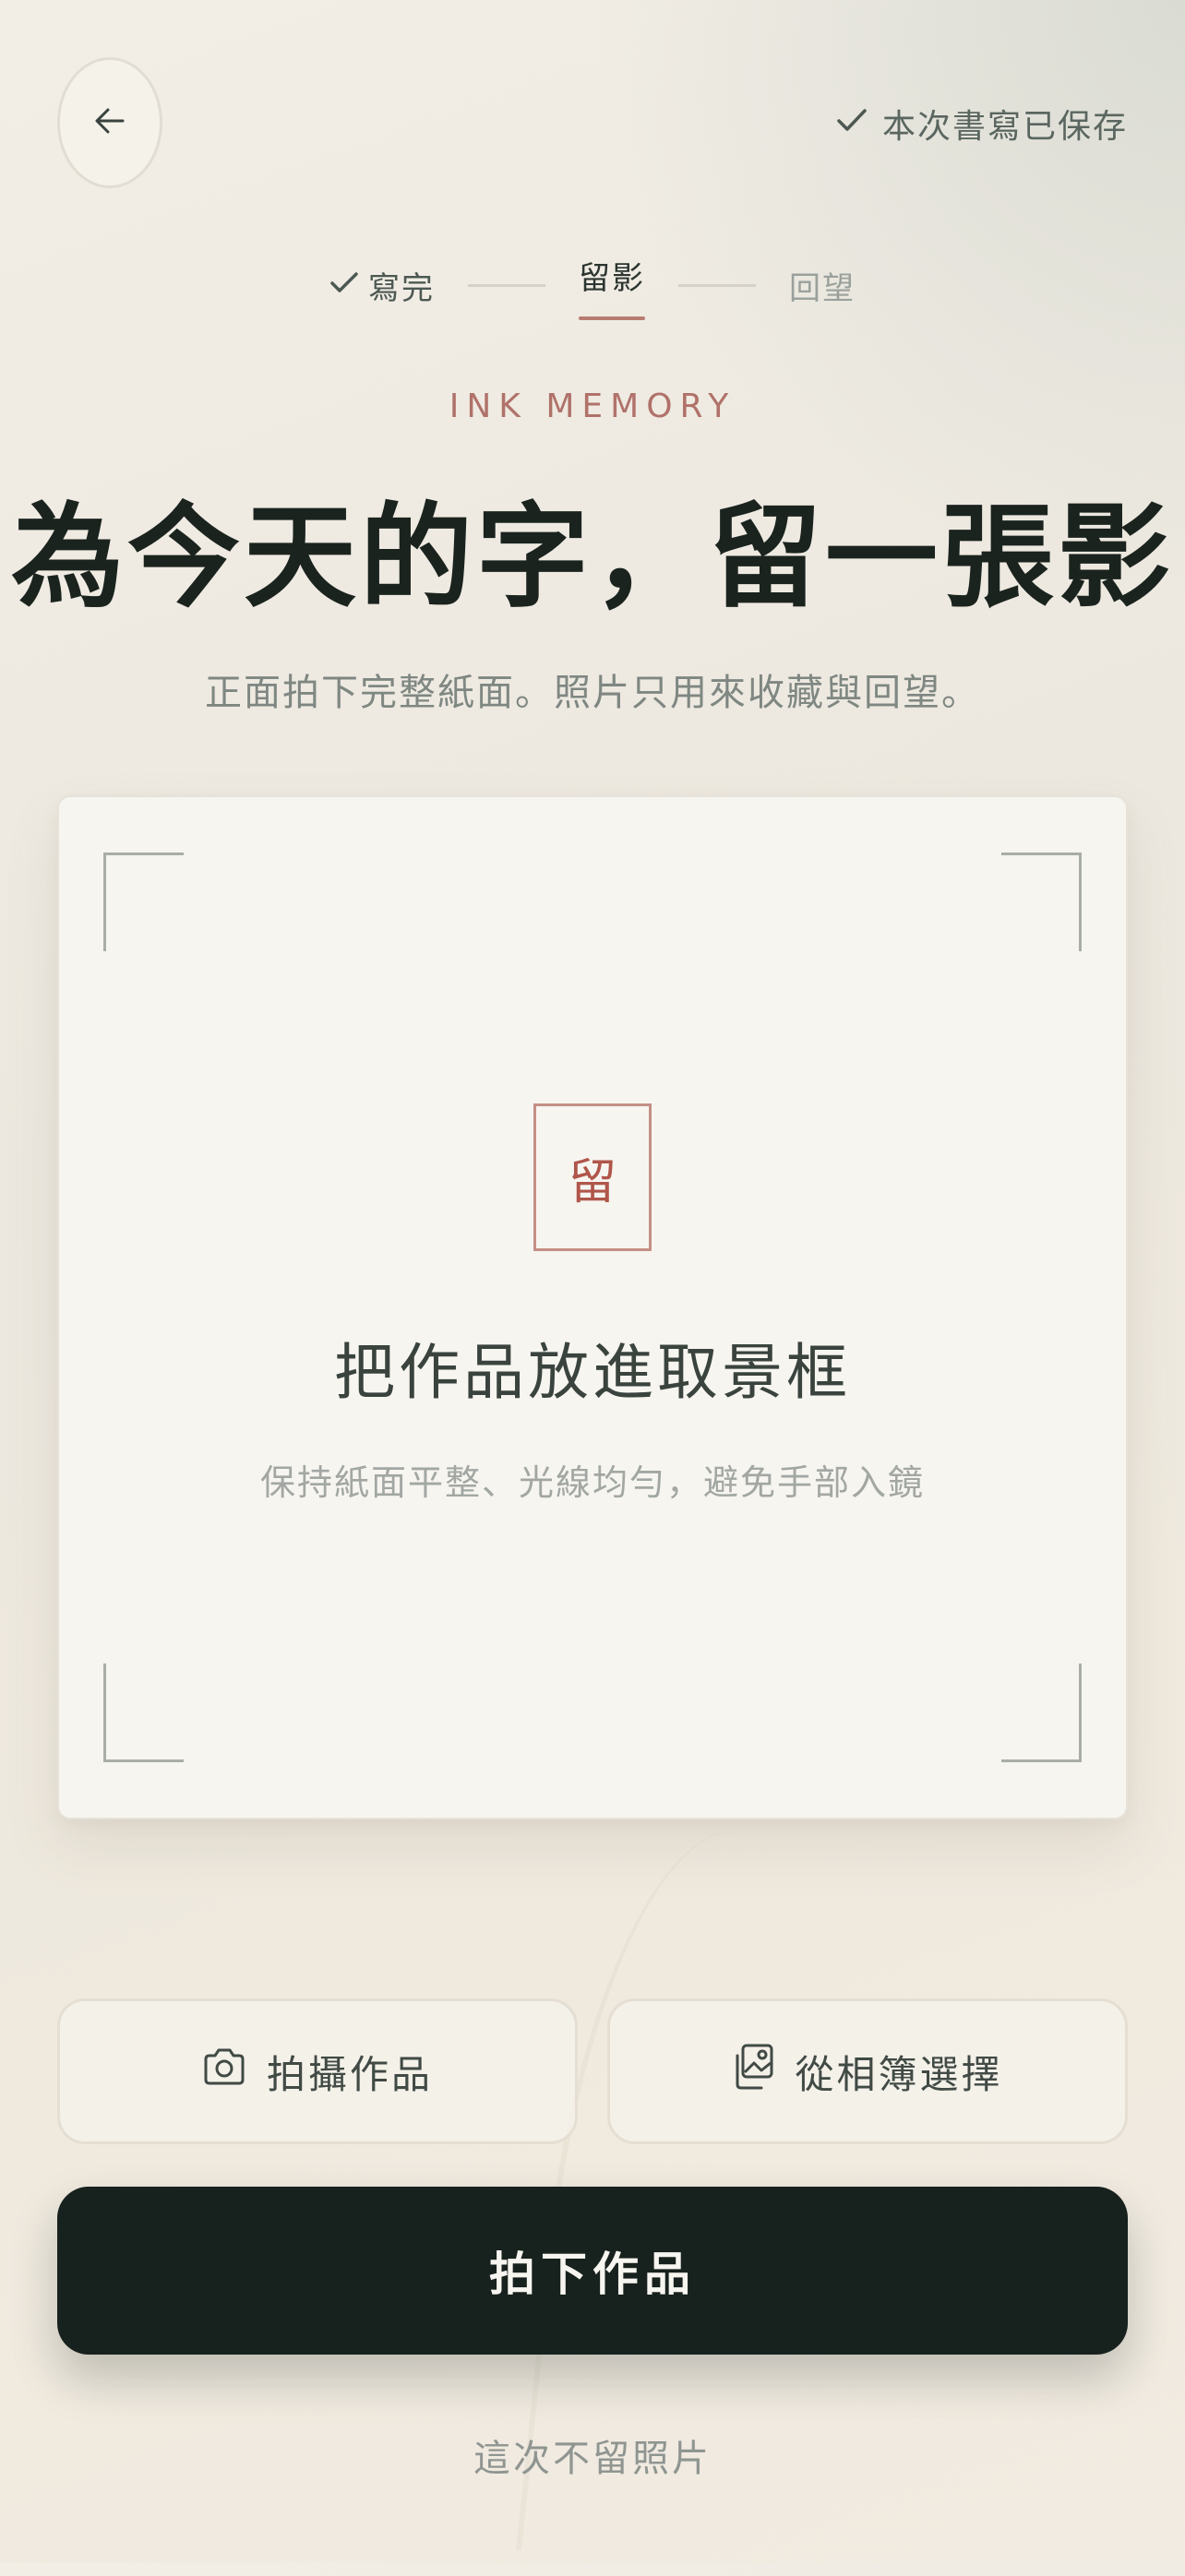 This screenshot has height=2576, width=1185. What do you see at coordinates (1041, 902) in the screenshot?
I see `frame-corner-top-right` at bounding box center [1041, 902].